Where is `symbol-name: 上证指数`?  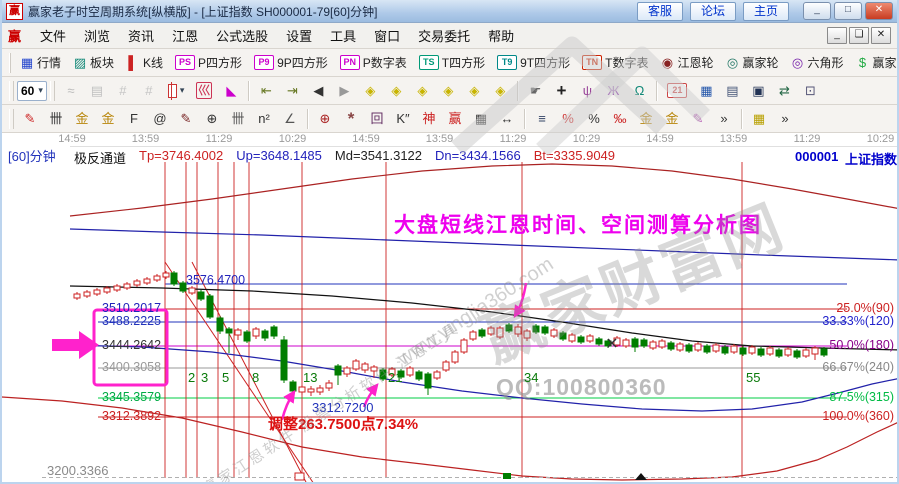 symbol-name: 上证指数 is located at coordinates (871, 159).